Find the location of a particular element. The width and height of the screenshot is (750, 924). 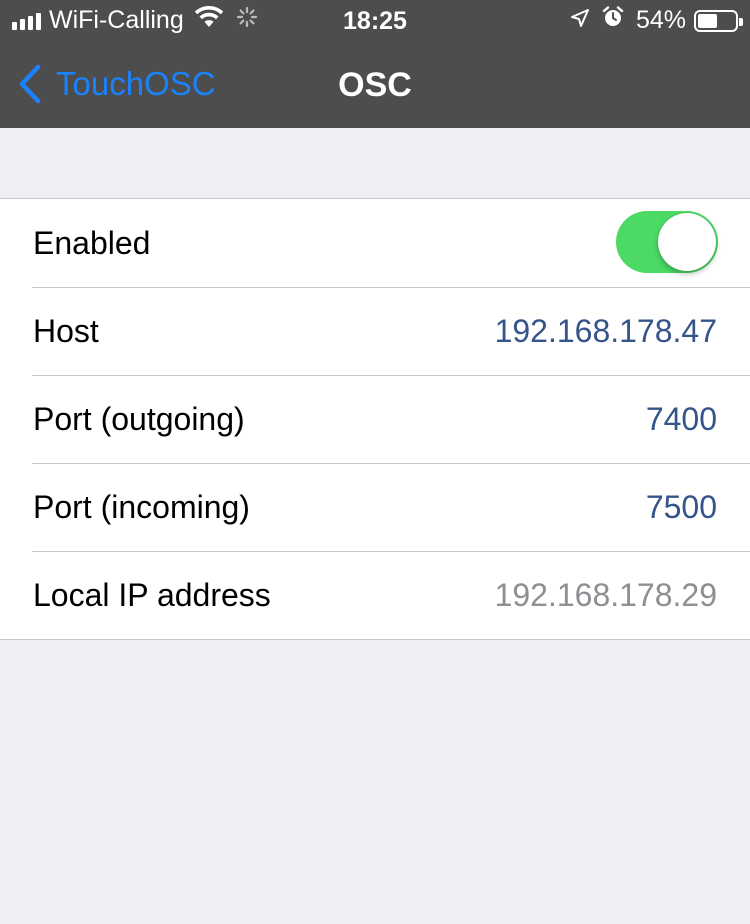

port-incoming-value: 7500 is located at coordinates (681, 507).